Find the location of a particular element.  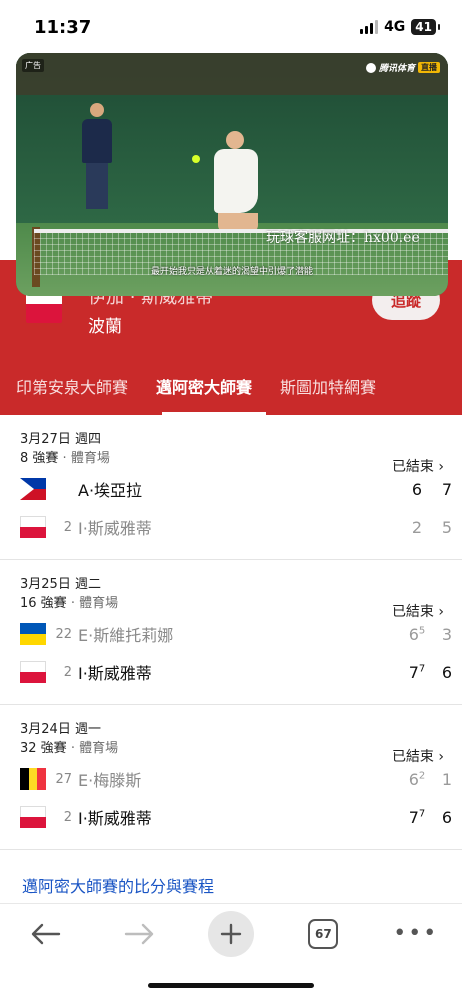

video-stands is located at coordinates (232, 74).